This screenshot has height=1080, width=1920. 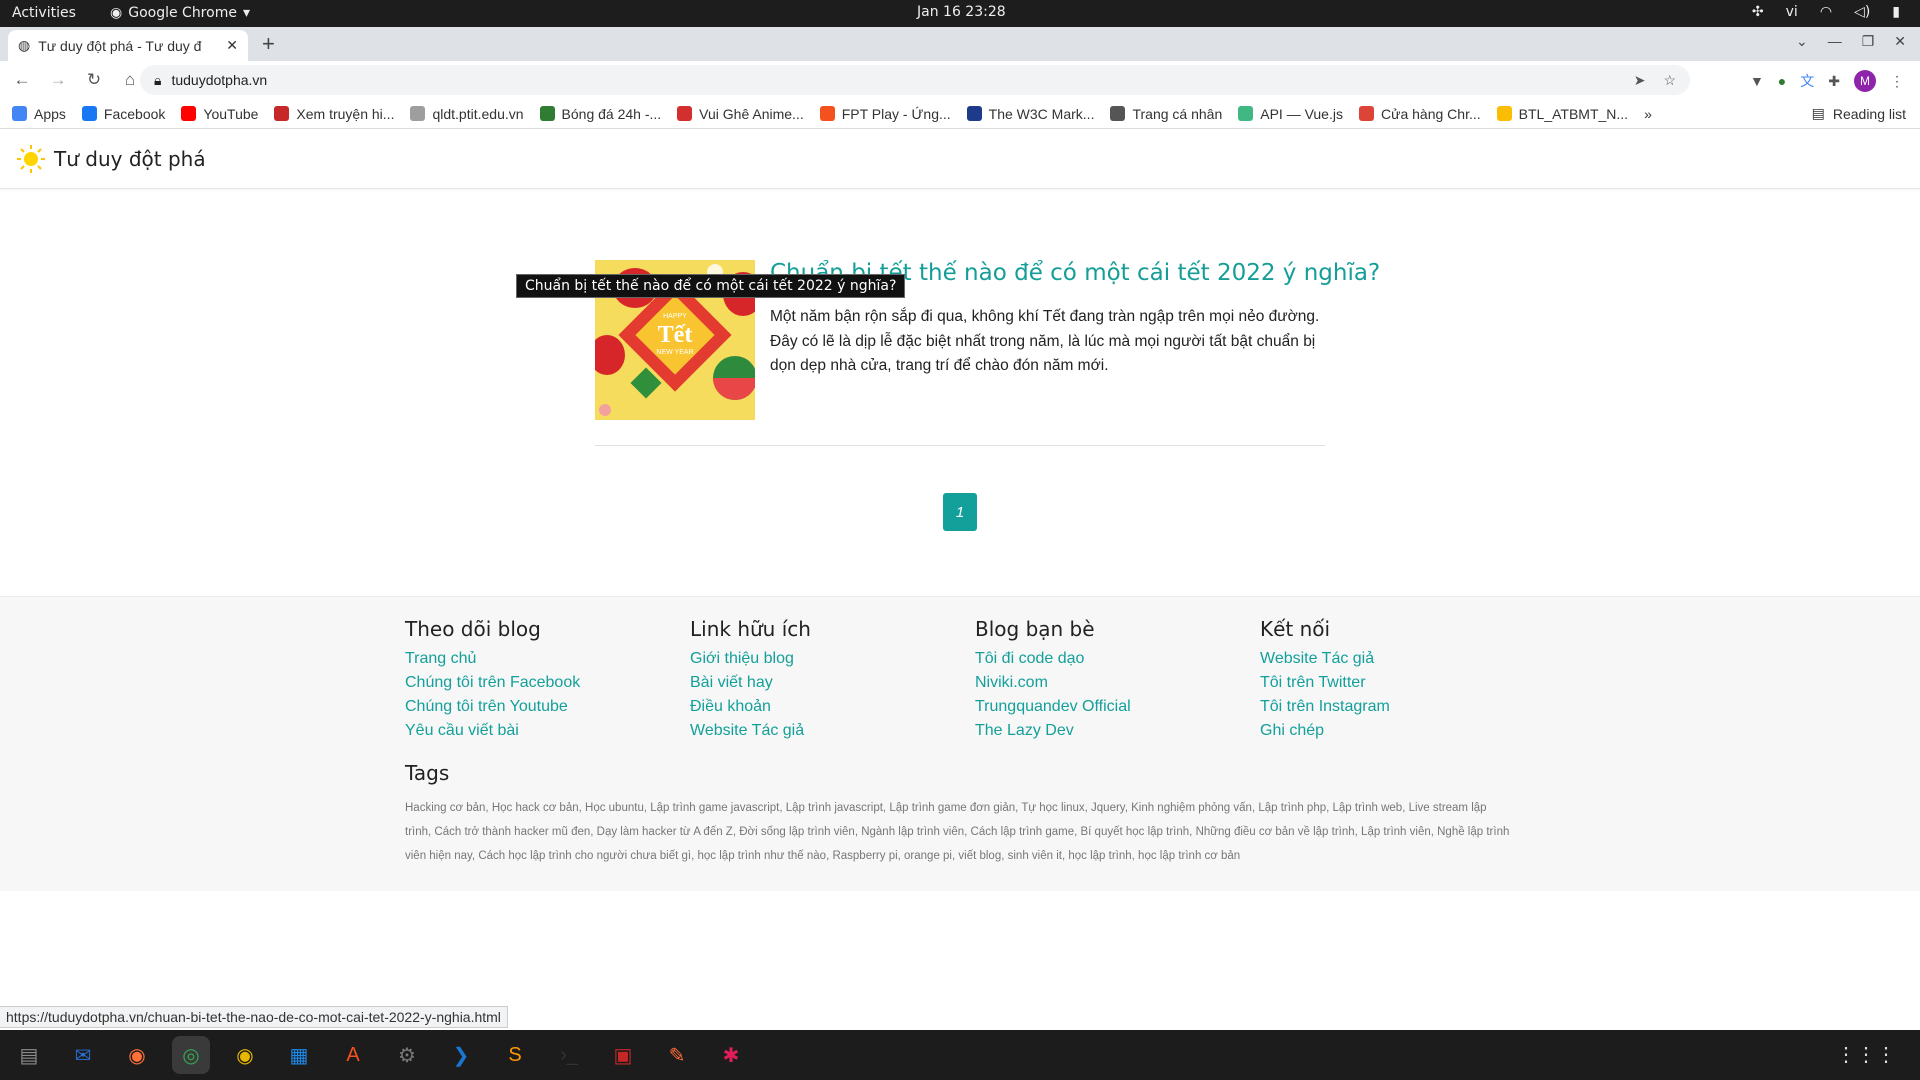 What do you see at coordinates (219, 114) in the screenshot?
I see `bookmark-item: YouTube` at bounding box center [219, 114].